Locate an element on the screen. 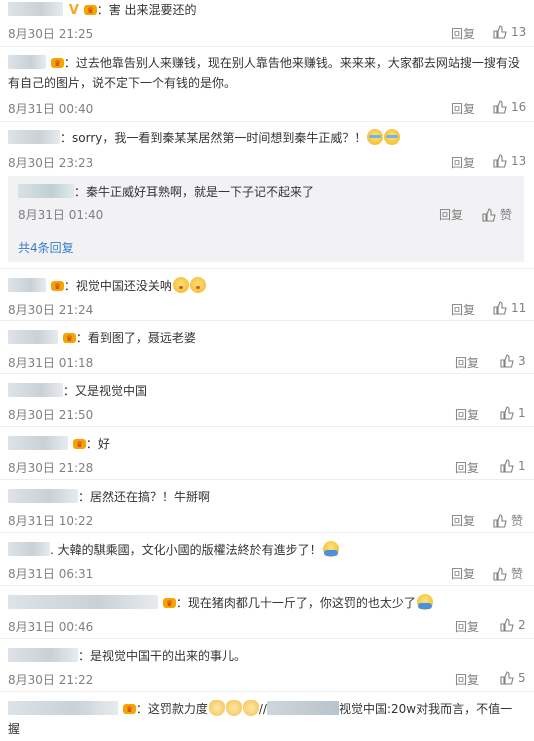  comment-text: 现在猪肉都几十一斤了，你这罚的也太少了 is located at coordinates (301, 603).